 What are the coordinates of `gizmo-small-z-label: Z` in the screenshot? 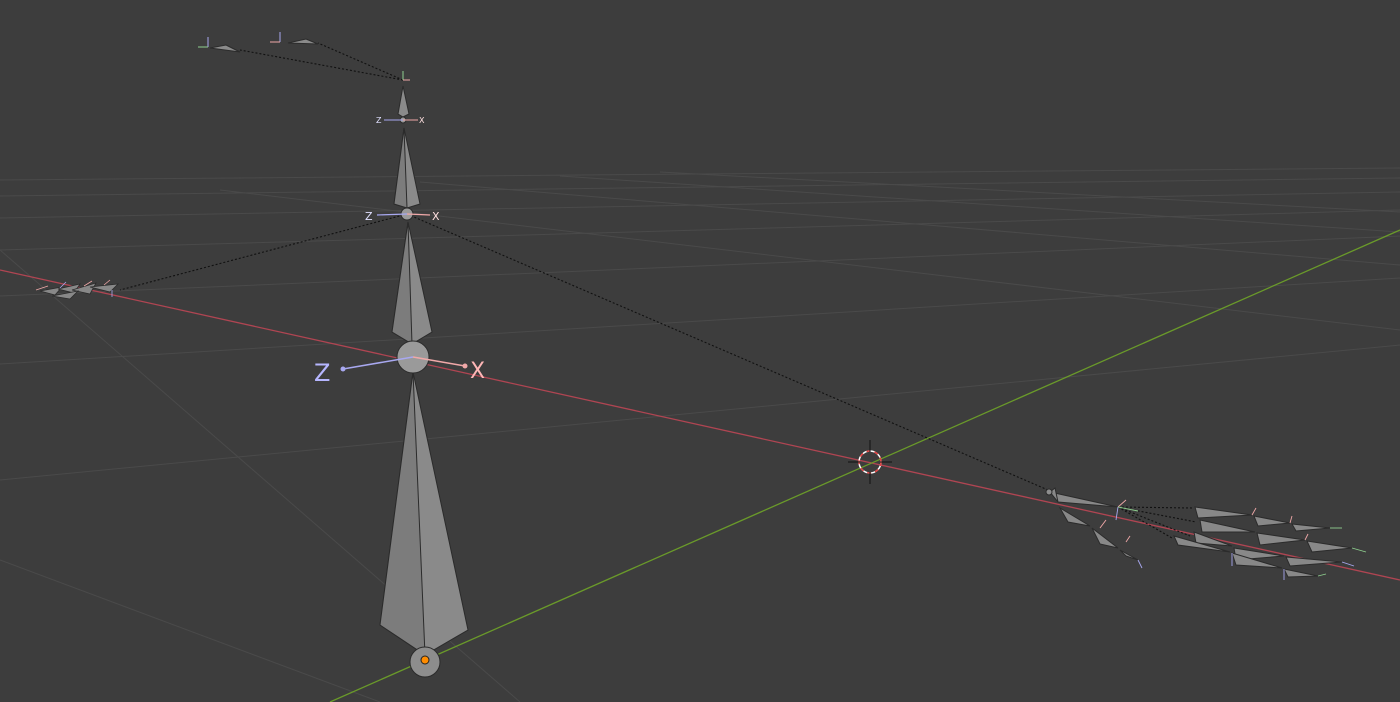 It's located at (379, 120).